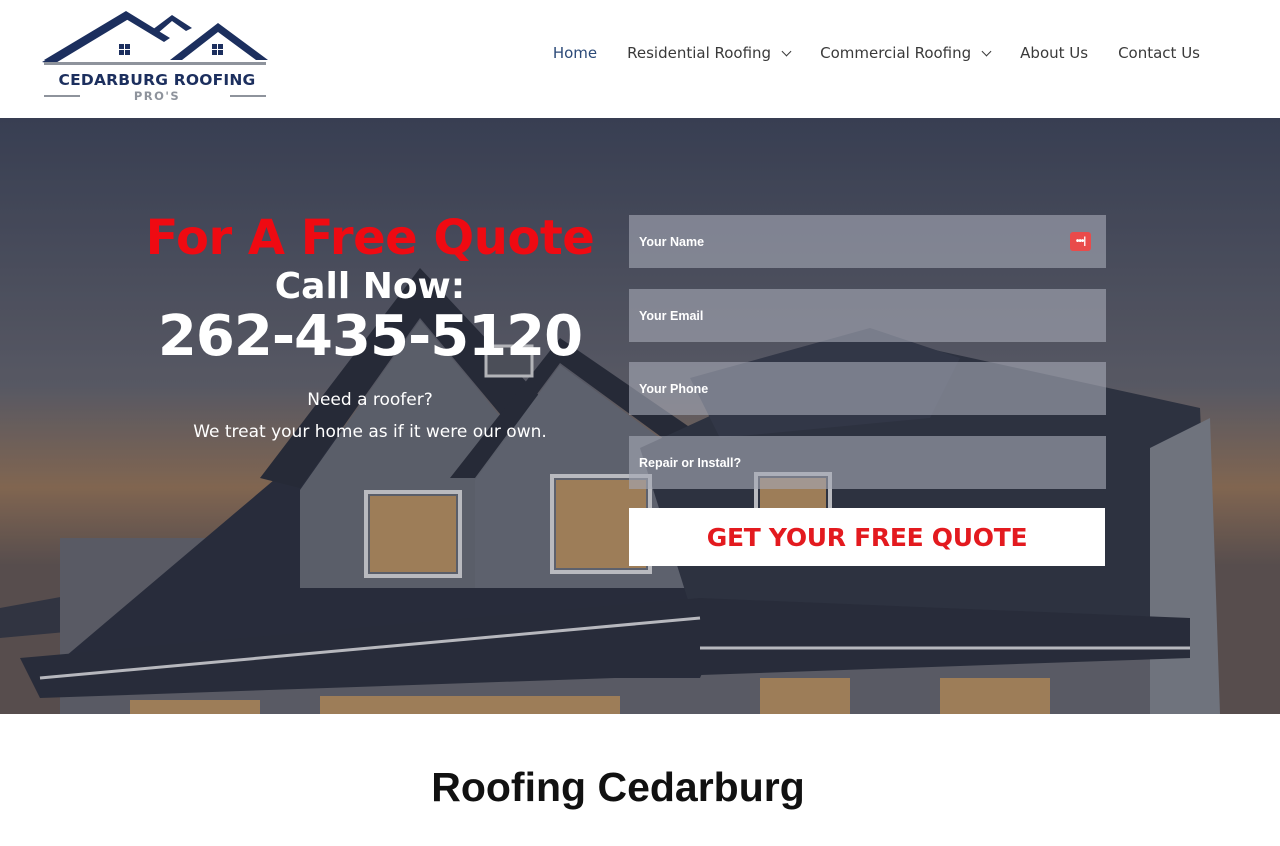  What do you see at coordinates (867, 537) in the screenshot?
I see `get-free-quote-button: GET YOUR FREE QUOTE` at bounding box center [867, 537].